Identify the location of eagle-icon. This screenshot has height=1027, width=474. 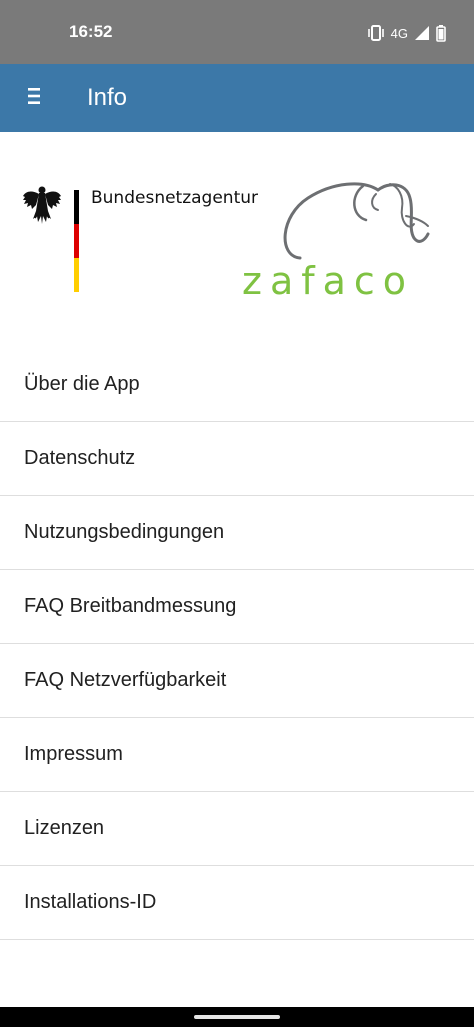
(42, 207).